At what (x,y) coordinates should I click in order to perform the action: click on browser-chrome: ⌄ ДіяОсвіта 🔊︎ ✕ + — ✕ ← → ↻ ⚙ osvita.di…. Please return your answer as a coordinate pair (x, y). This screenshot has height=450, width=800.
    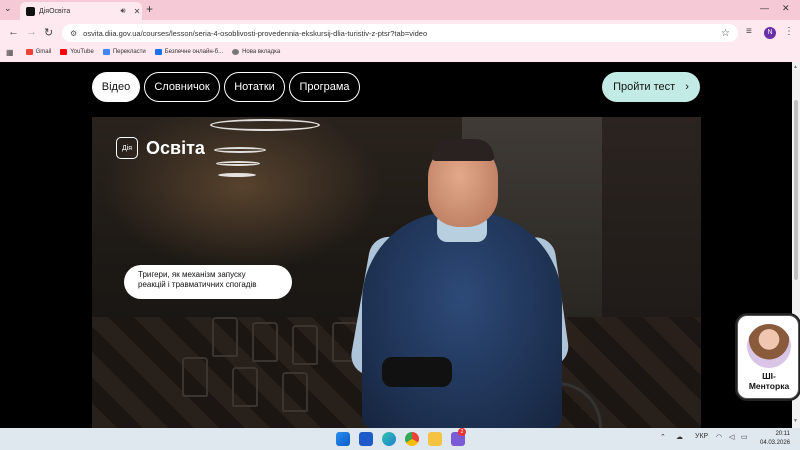
    Looking at the image, I should click on (400, 31).